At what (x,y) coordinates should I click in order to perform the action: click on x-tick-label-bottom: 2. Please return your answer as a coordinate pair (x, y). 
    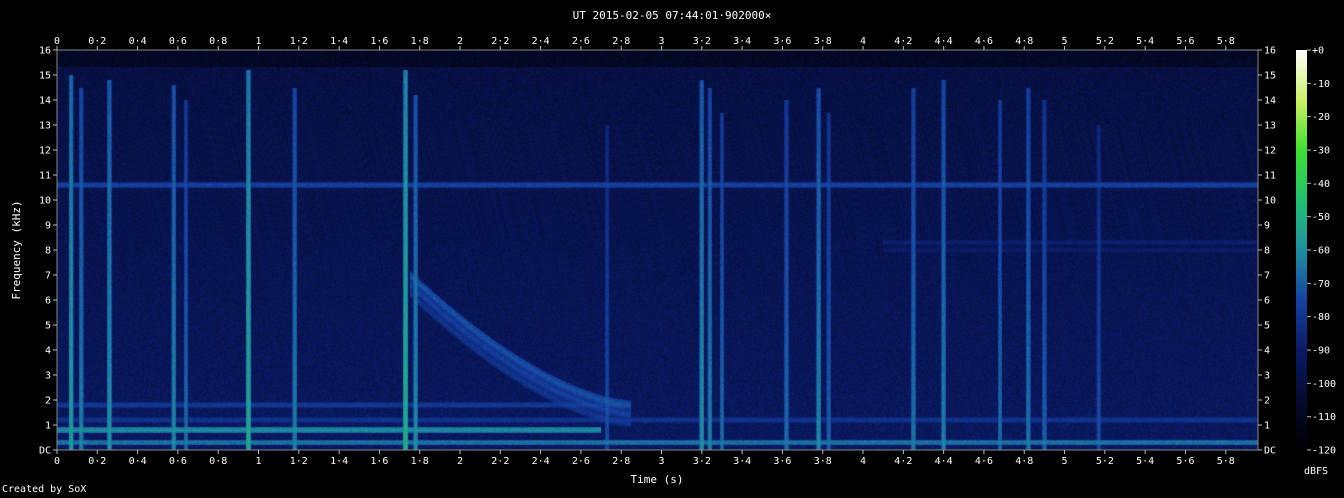
    Looking at the image, I should click on (460, 461).